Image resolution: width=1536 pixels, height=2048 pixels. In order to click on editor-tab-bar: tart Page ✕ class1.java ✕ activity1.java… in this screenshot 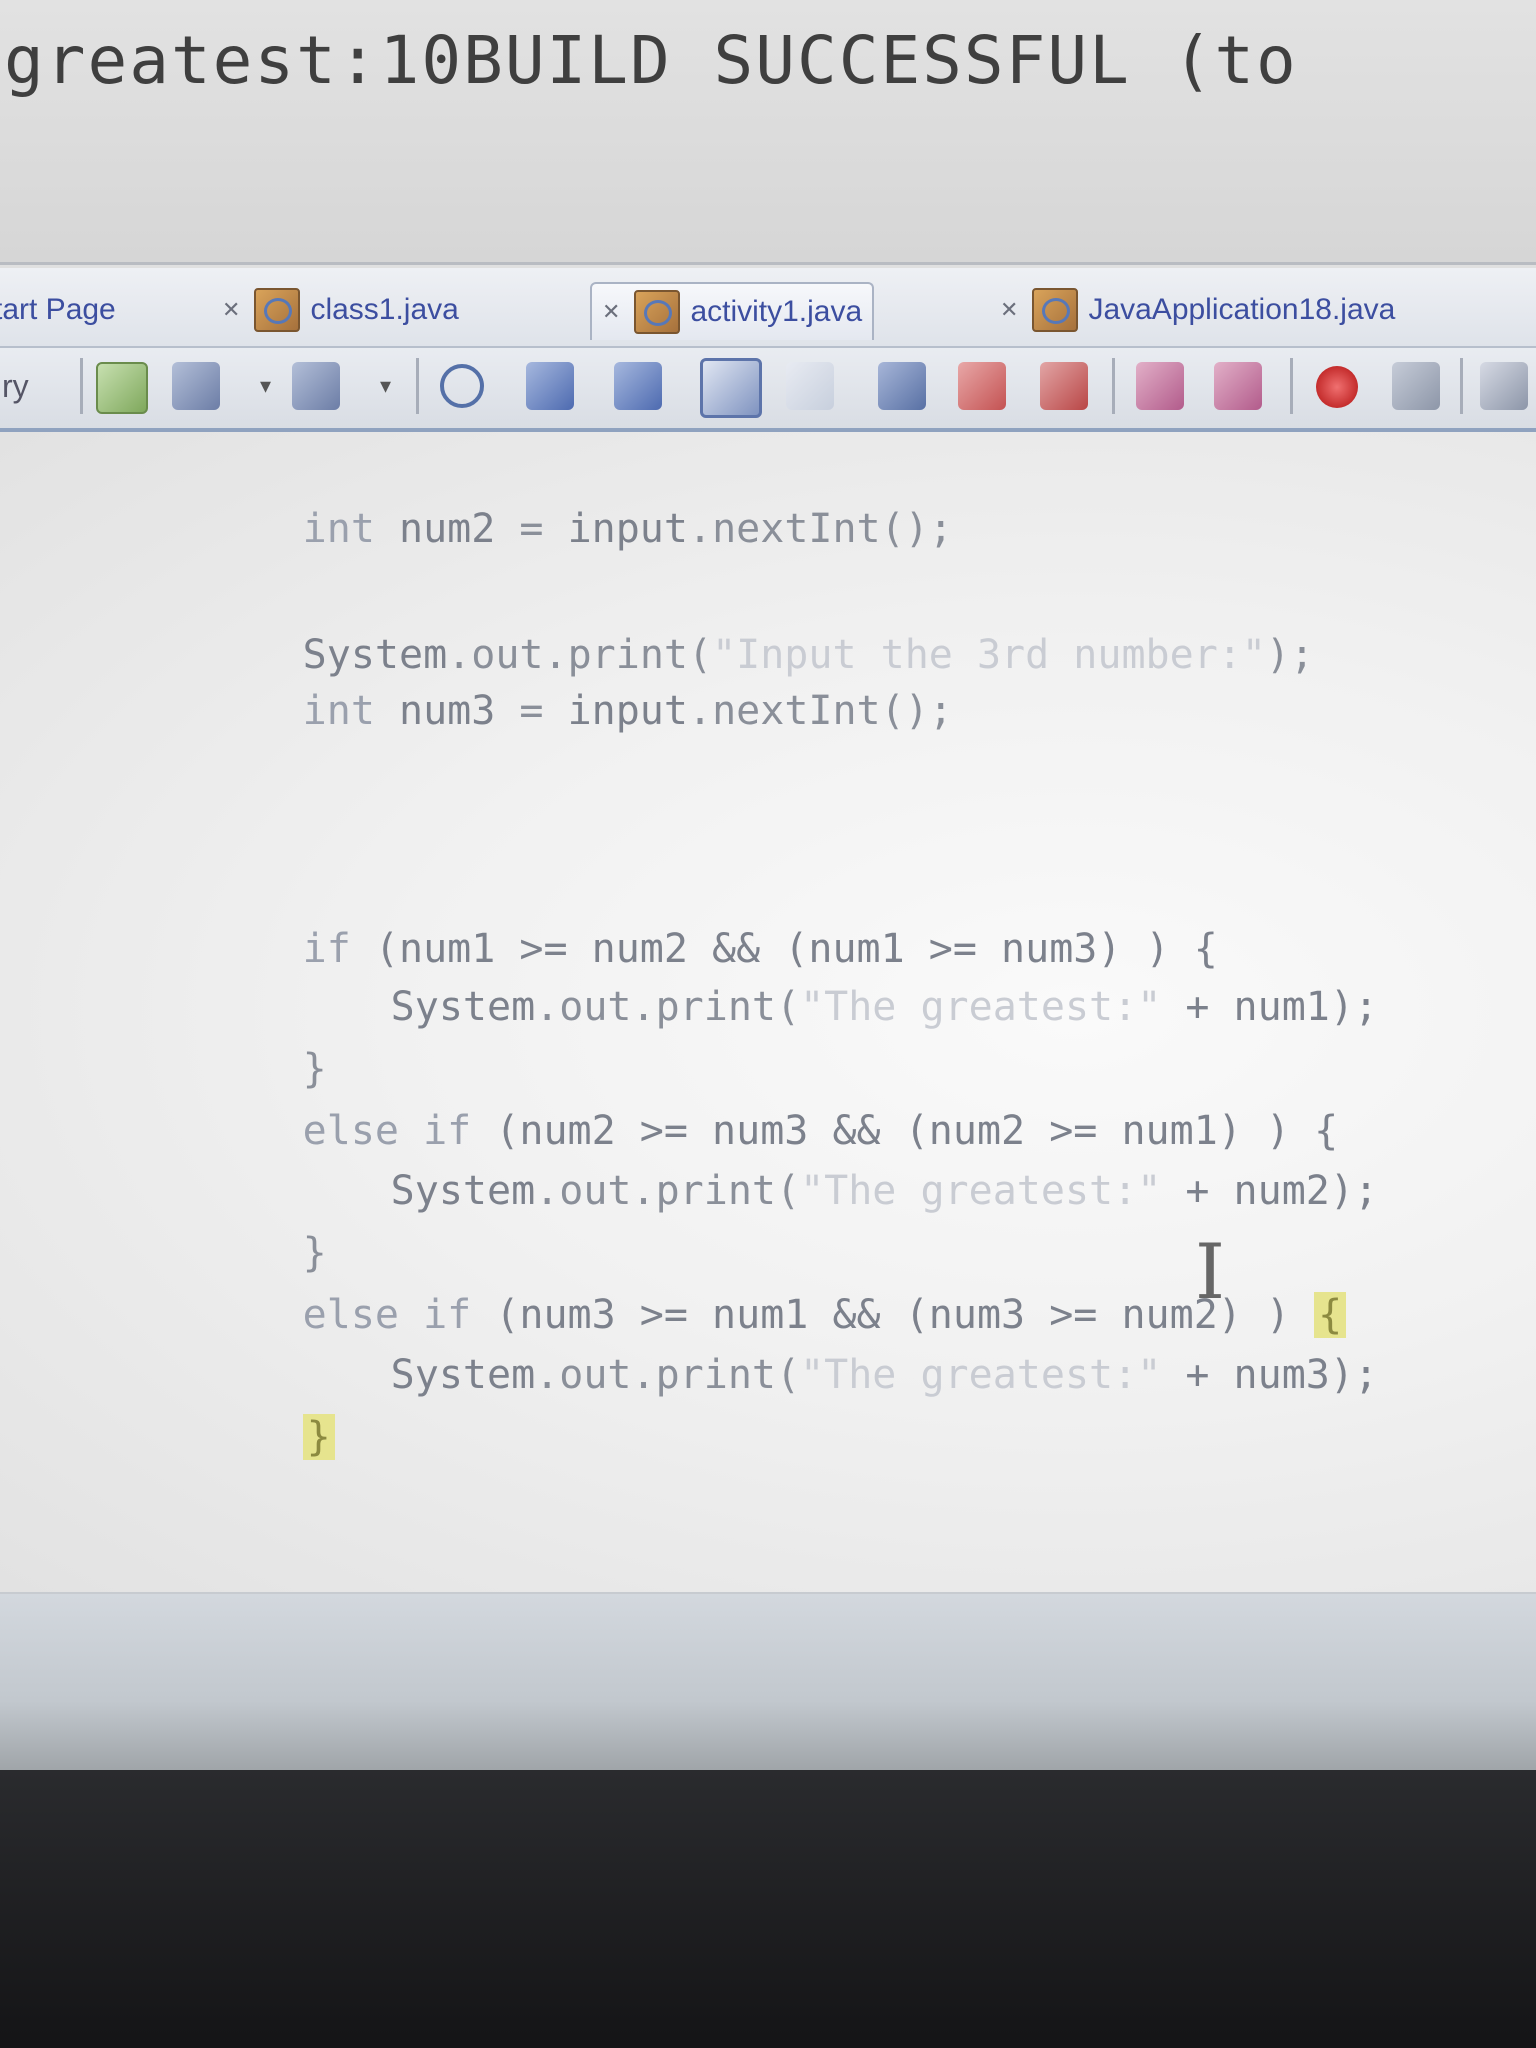, I will do `click(768, 308)`.